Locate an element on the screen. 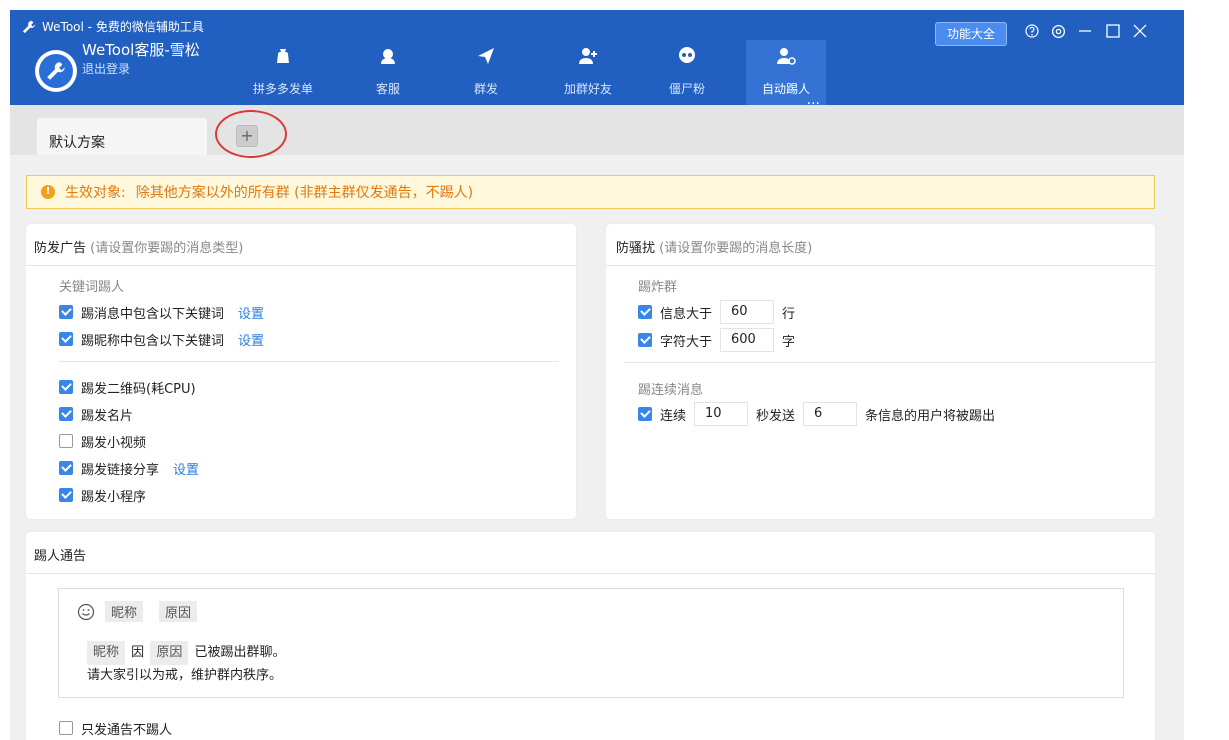 This screenshot has height=740, width=1229. chars-row: 字符大于 600 字 is located at coordinates (716, 340).